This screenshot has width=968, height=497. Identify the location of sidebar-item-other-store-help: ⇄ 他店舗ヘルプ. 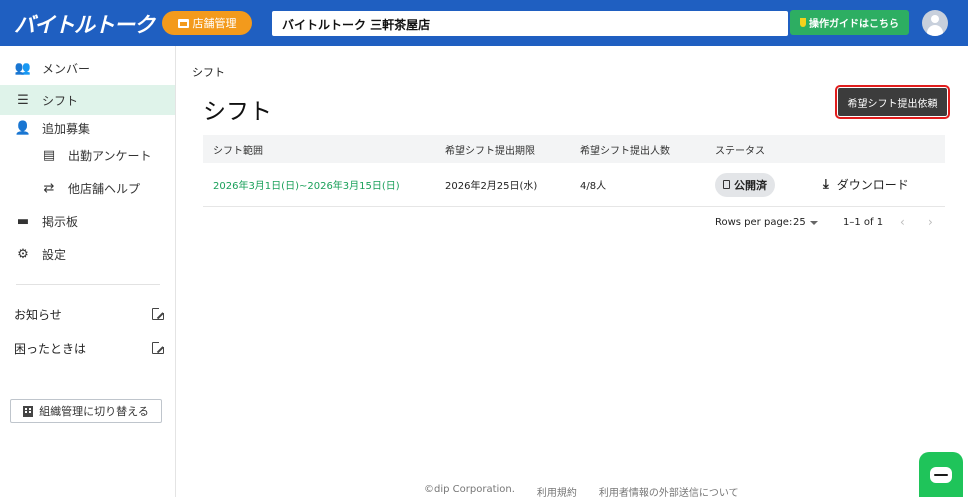
(87, 188).